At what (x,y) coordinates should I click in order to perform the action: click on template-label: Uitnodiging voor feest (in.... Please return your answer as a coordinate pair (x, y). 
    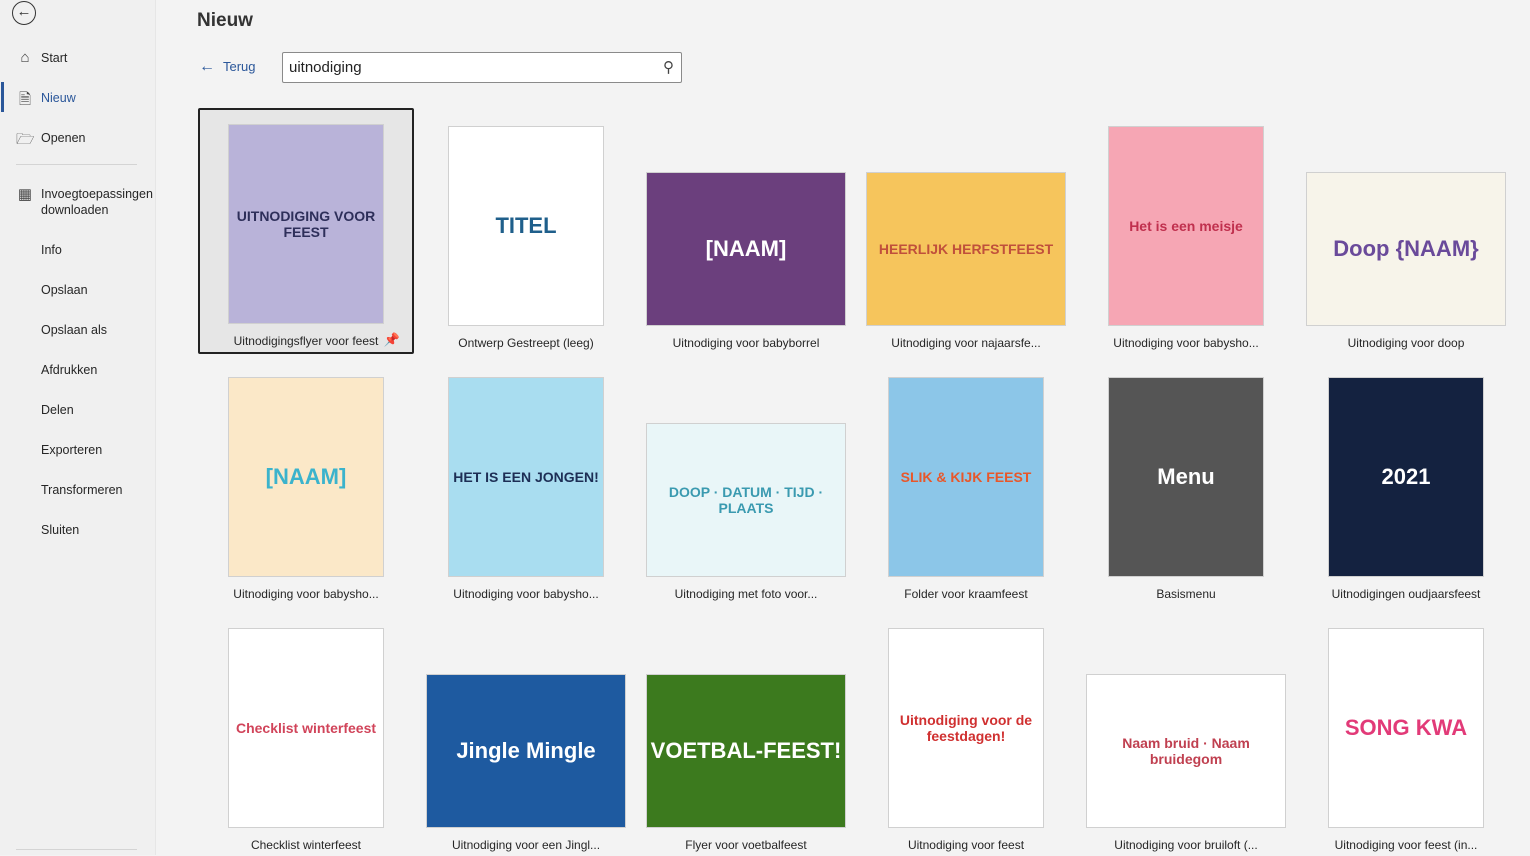
    Looking at the image, I should click on (1406, 845).